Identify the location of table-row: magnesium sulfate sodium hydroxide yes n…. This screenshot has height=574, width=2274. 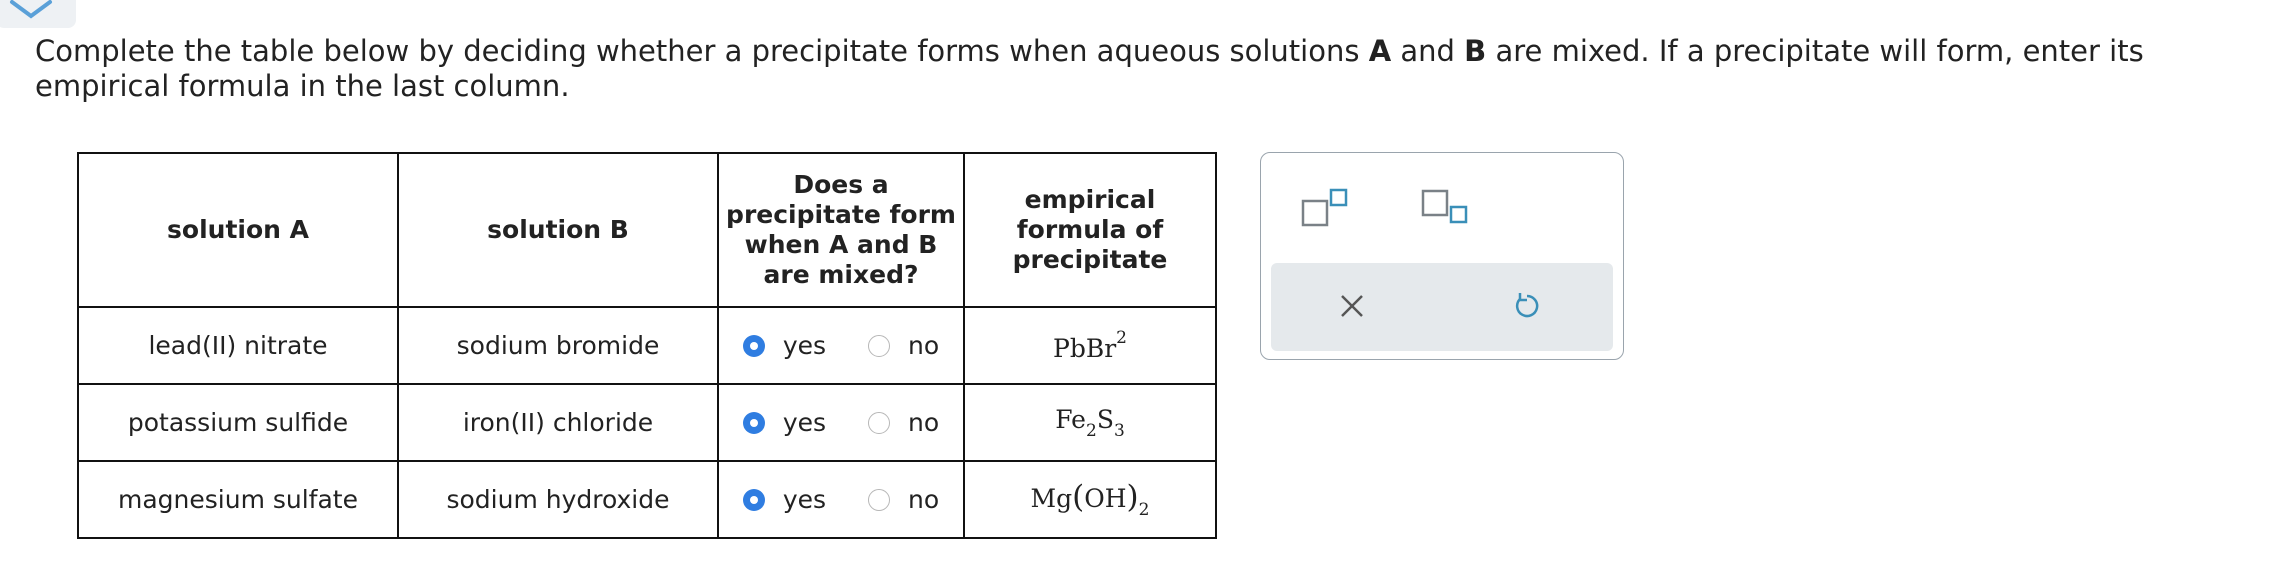
(647, 499).